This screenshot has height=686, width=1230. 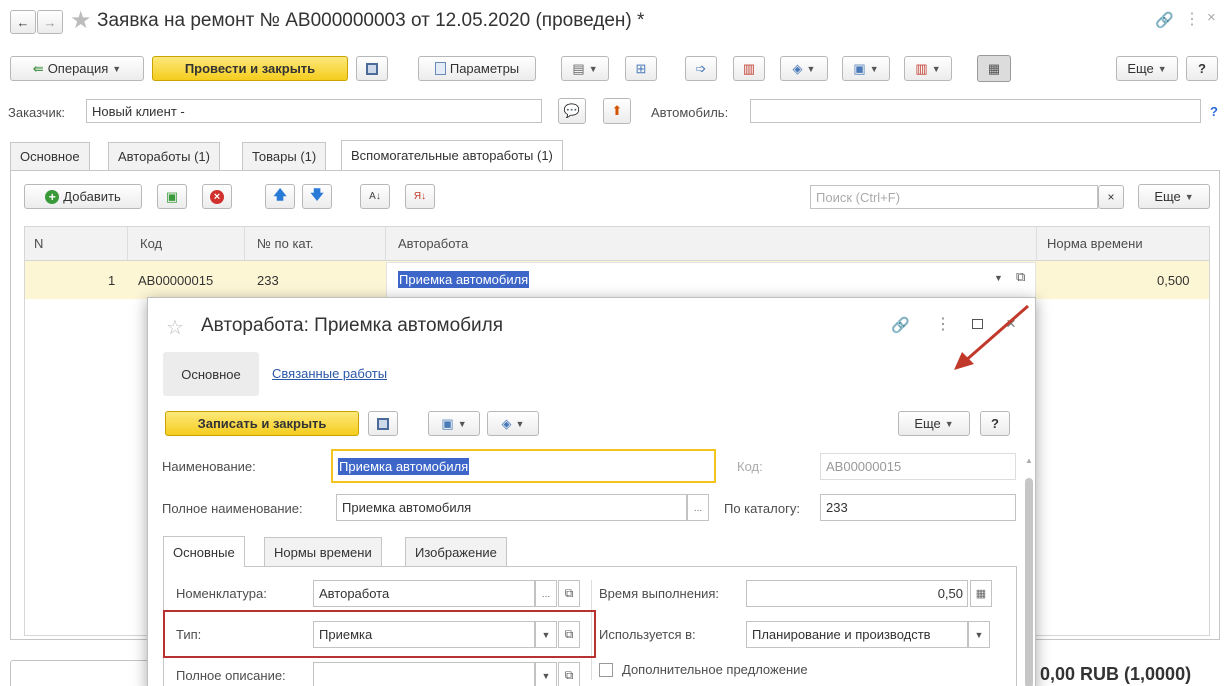 I want to click on table-more-button: Еще ▼, so click(x=1174, y=196).